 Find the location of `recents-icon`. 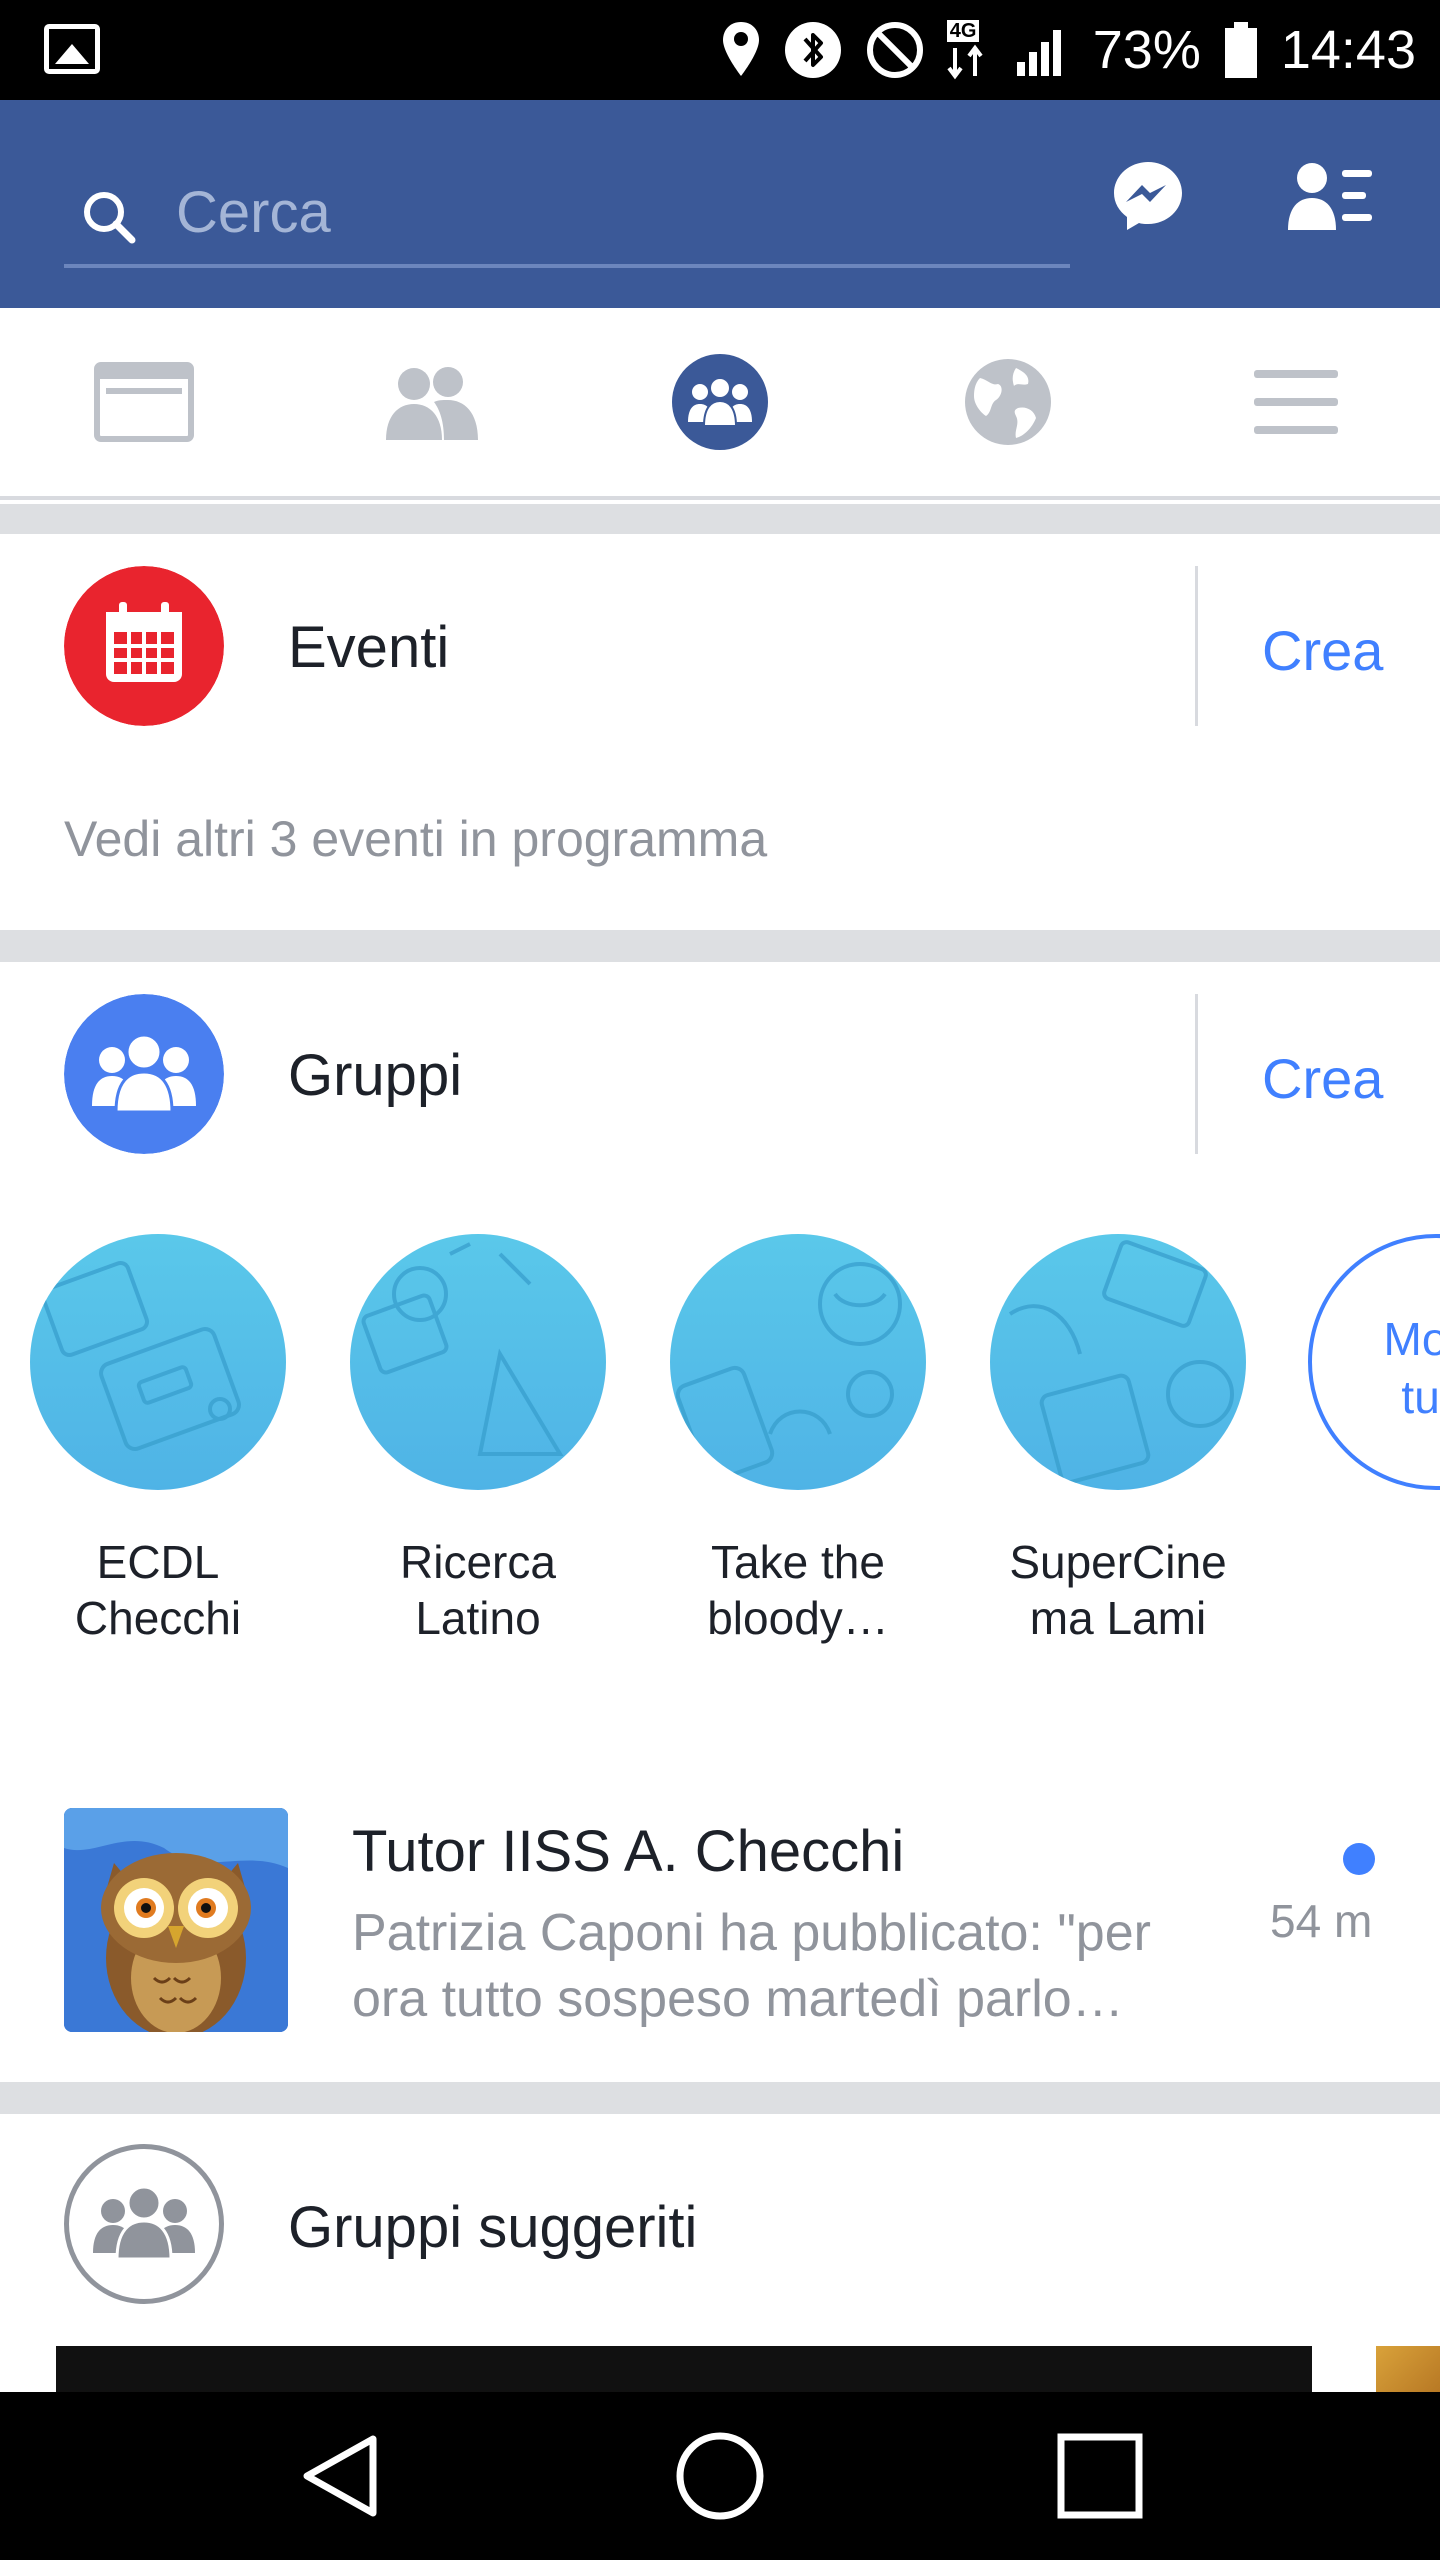

recents-icon is located at coordinates (1100, 2476).